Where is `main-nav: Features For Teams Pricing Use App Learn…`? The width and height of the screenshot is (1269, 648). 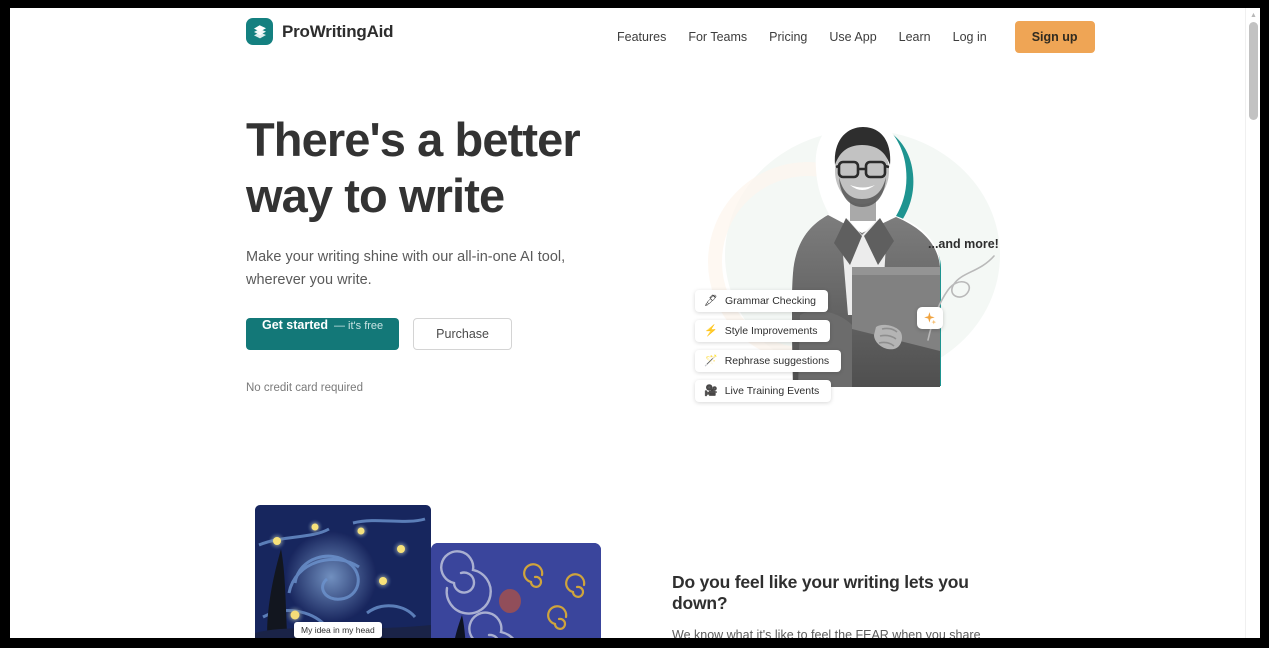
main-nav: Features For Teams Pricing Use App Learn… is located at coordinates (850, 36).